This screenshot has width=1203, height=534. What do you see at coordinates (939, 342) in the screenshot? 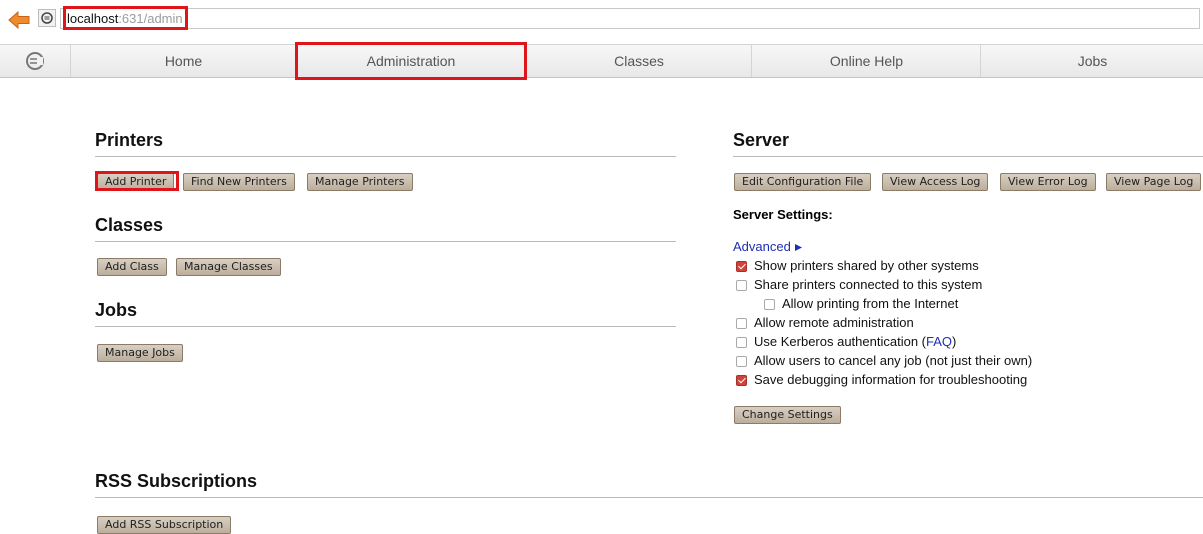
I see `faq-link: FAQ` at bounding box center [939, 342].